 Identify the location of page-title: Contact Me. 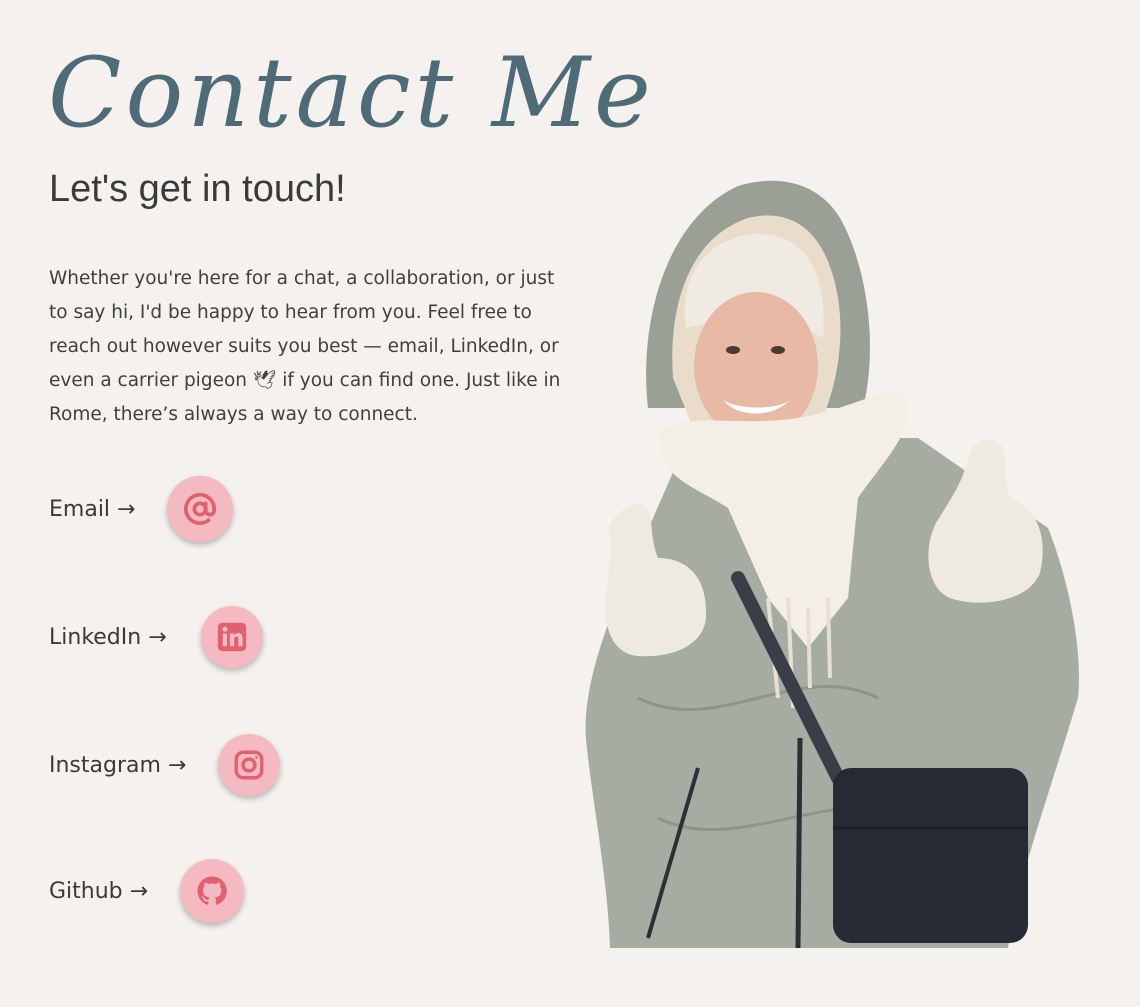
(351, 93).